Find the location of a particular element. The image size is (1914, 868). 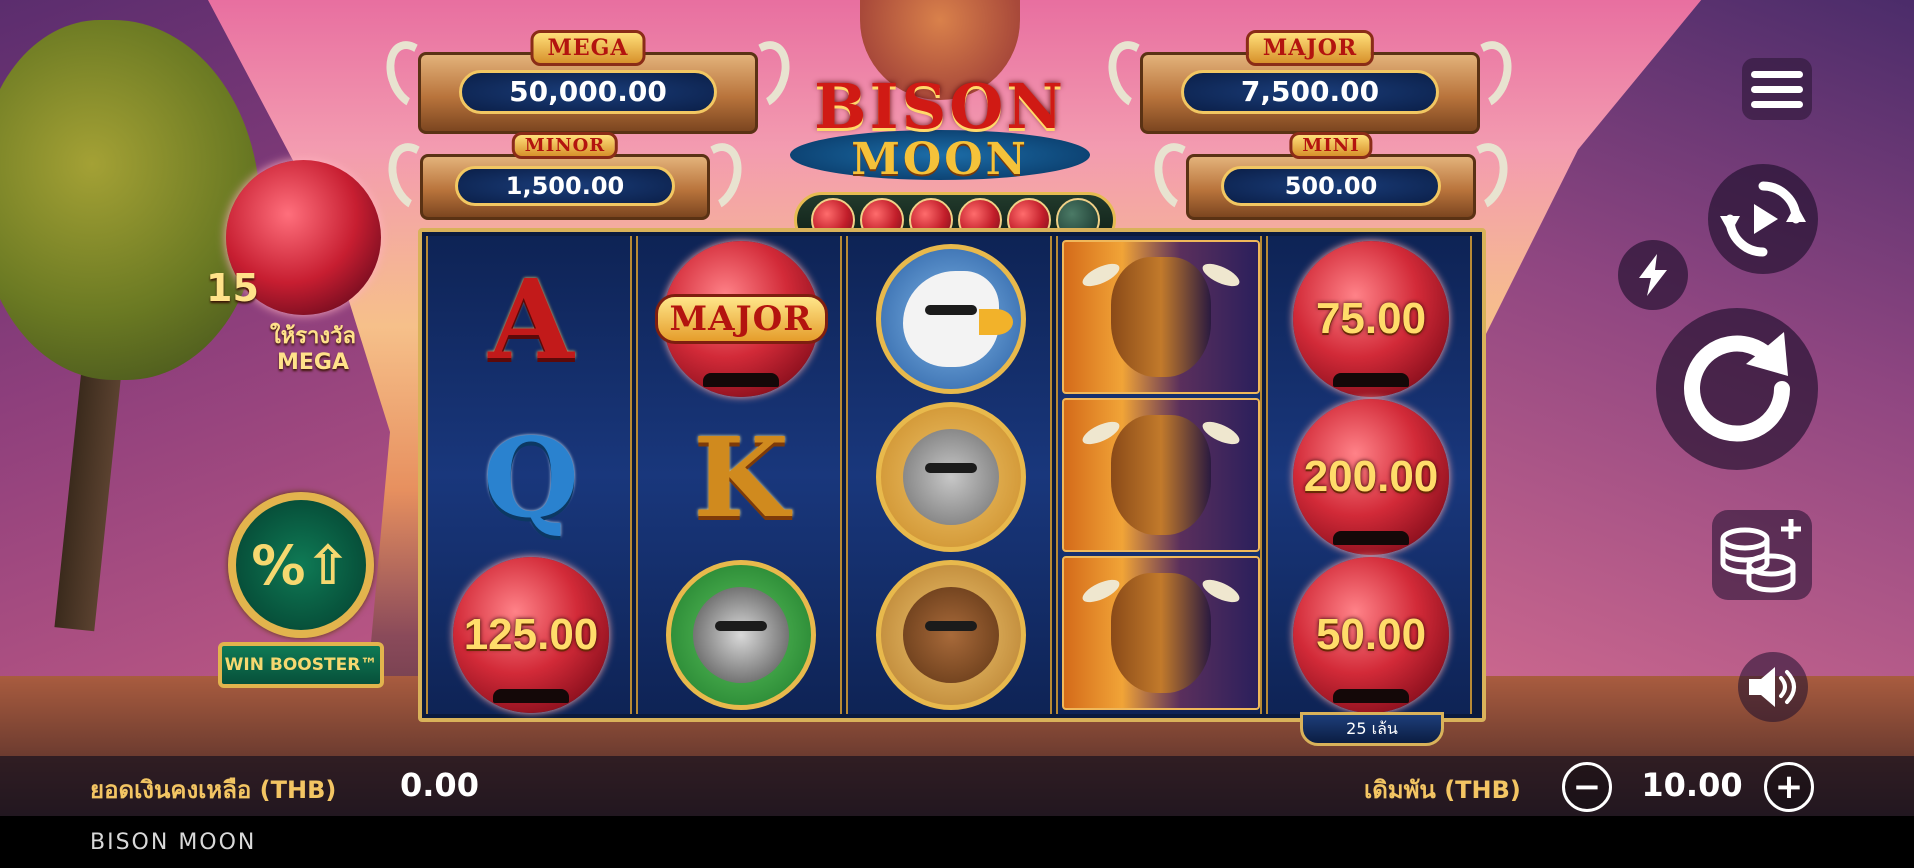

autoplay-button is located at coordinates (1763, 219).